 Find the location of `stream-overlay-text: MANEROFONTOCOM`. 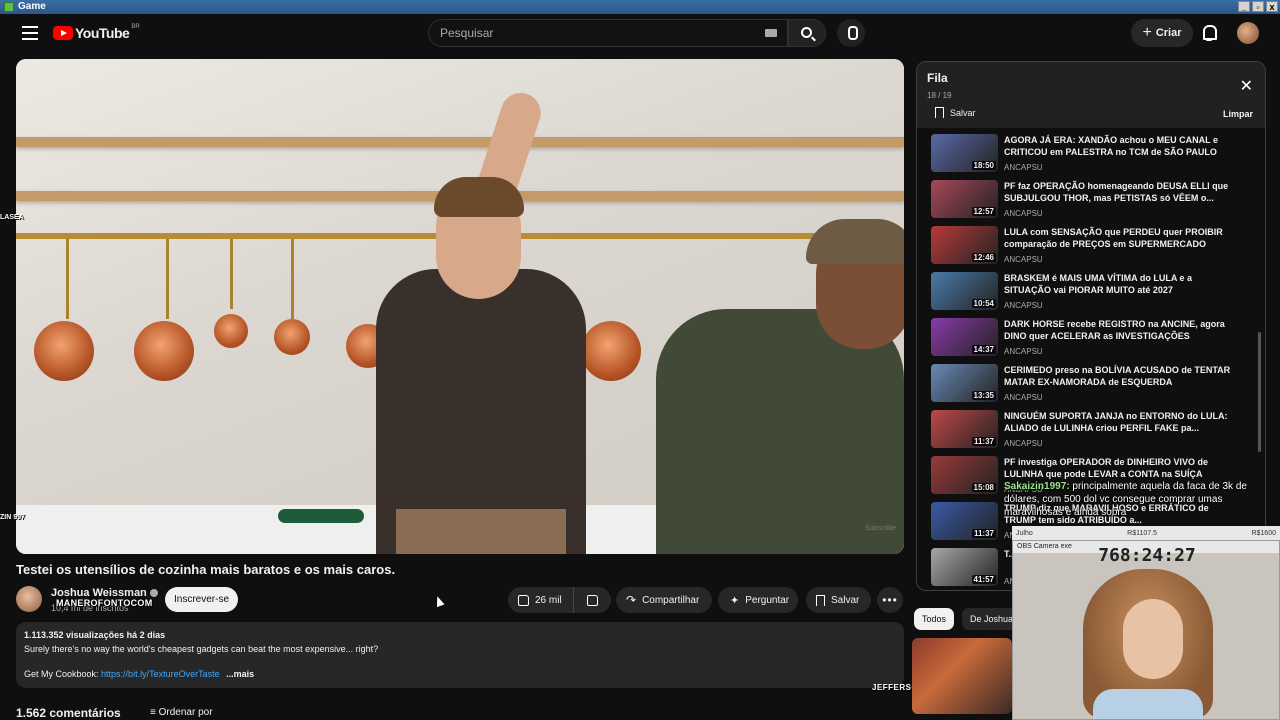

stream-overlay-text: MANEROFONTOCOM is located at coordinates (104, 603).